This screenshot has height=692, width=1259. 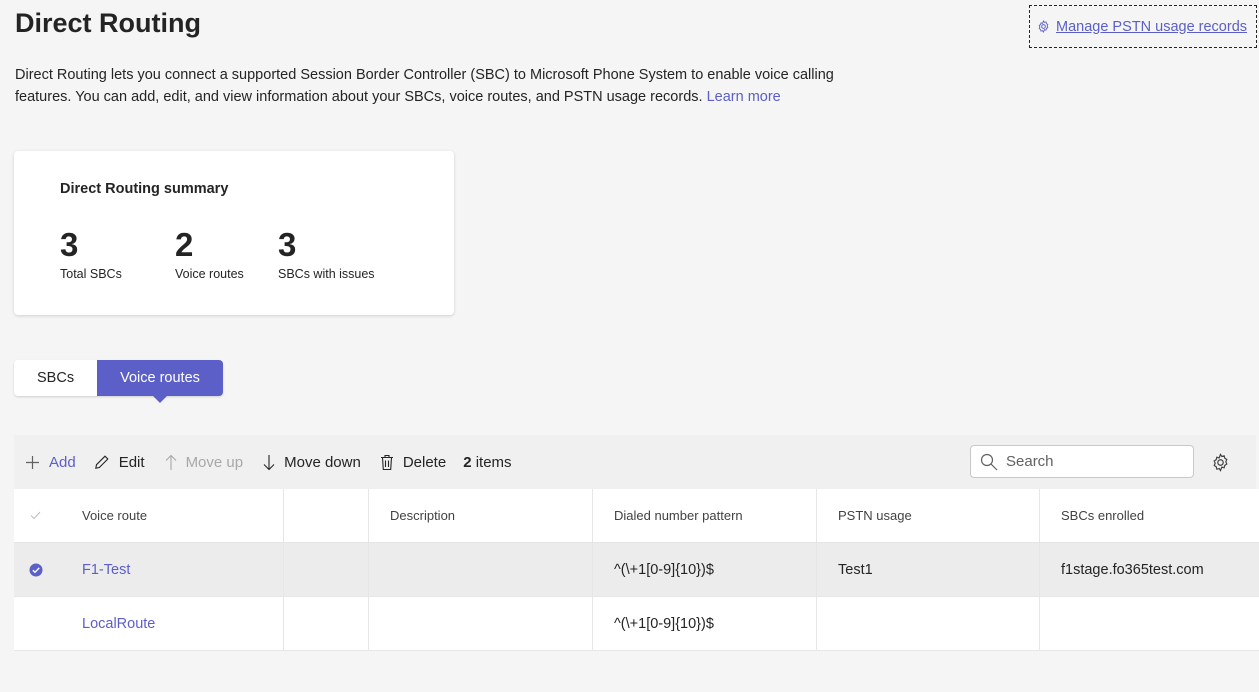 What do you see at coordinates (928, 623) in the screenshot?
I see `pstn-usage-cell` at bounding box center [928, 623].